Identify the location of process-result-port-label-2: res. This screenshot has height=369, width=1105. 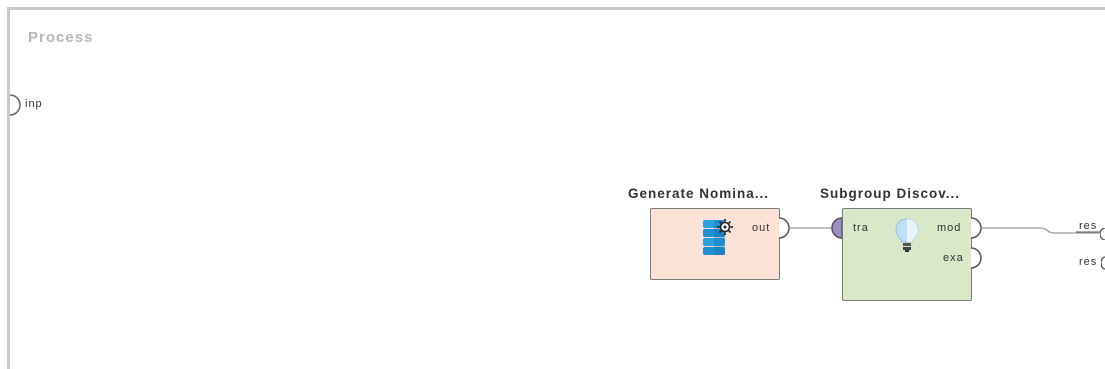
(1088, 262).